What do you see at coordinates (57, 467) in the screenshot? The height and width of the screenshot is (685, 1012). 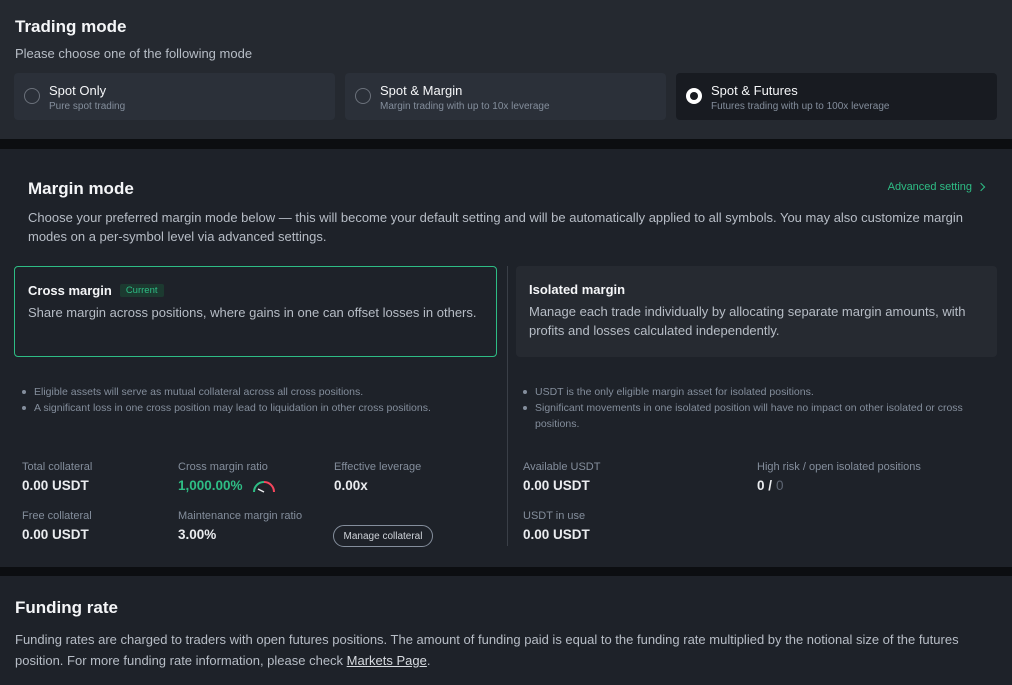 I see `stat-label: Total collateral` at bounding box center [57, 467].